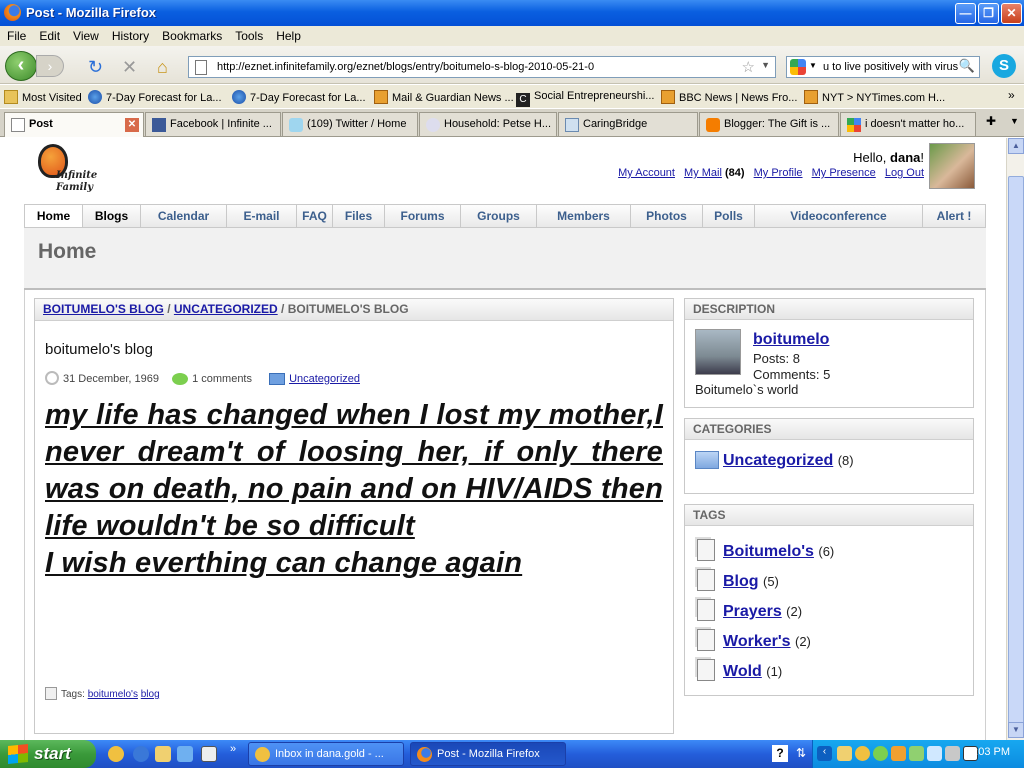 This screenshot has width=1024, height=768. What do you see at coordinates (988, 13) in the screenshot?
I see `maximize-button: ❐` at bounding box center [988, 13].